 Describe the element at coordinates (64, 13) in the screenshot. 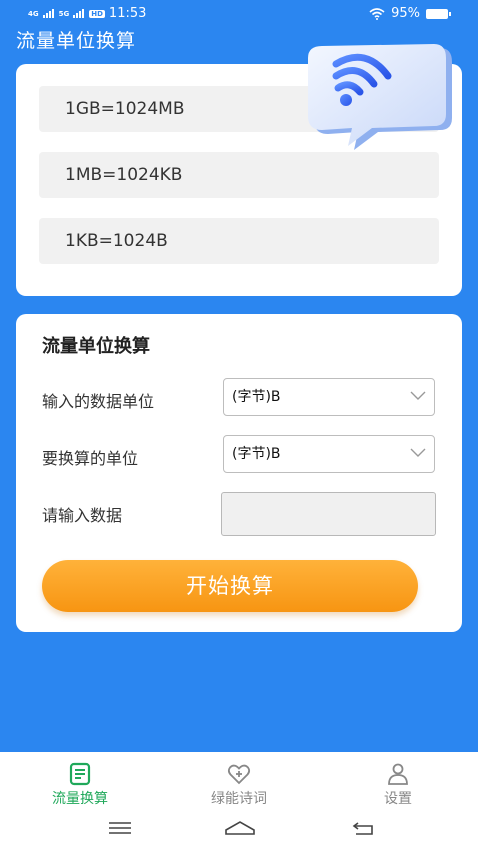

I see `network-5g-indicator: 5G` at that location.